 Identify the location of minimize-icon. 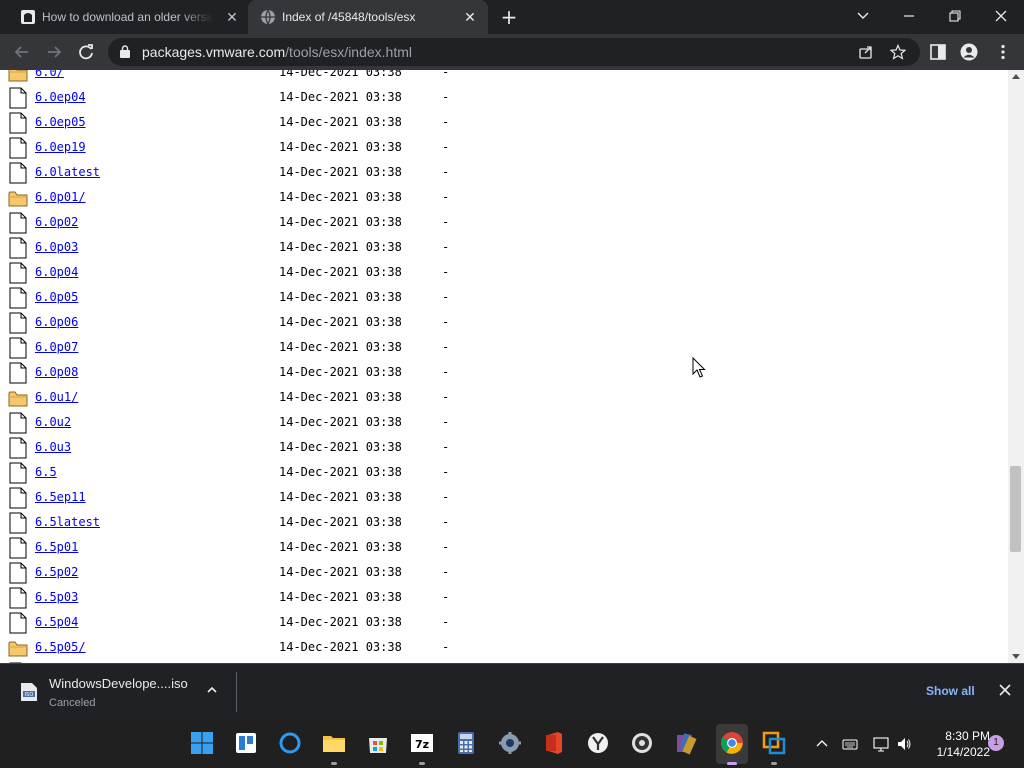
(909, 16).